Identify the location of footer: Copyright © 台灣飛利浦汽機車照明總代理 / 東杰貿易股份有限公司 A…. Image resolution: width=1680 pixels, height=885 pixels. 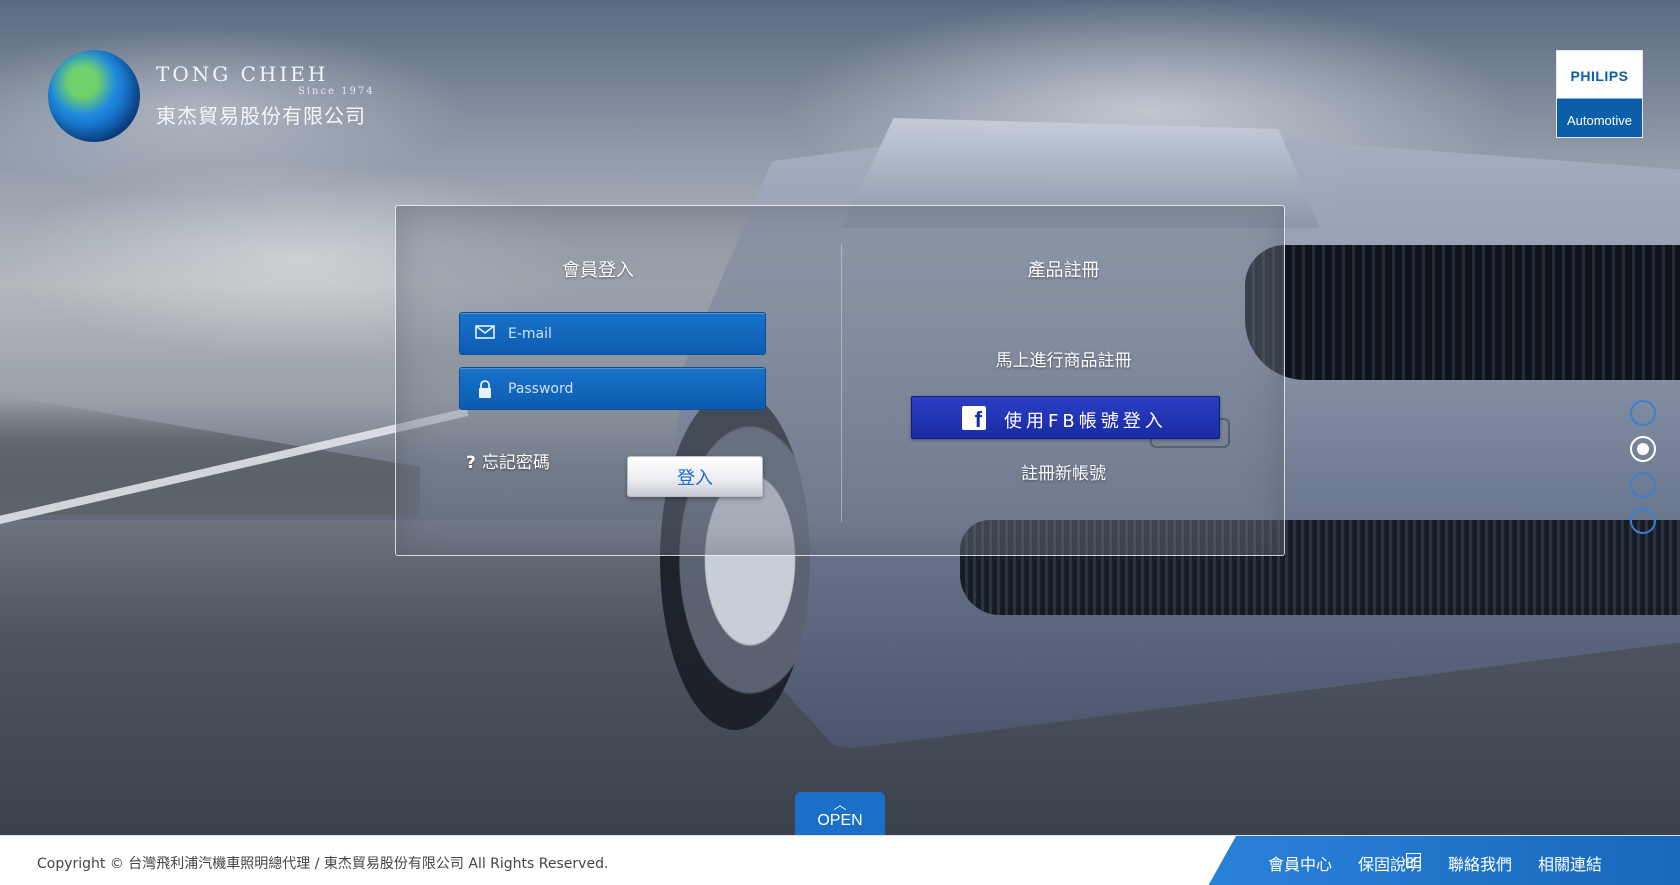
(840, 860).